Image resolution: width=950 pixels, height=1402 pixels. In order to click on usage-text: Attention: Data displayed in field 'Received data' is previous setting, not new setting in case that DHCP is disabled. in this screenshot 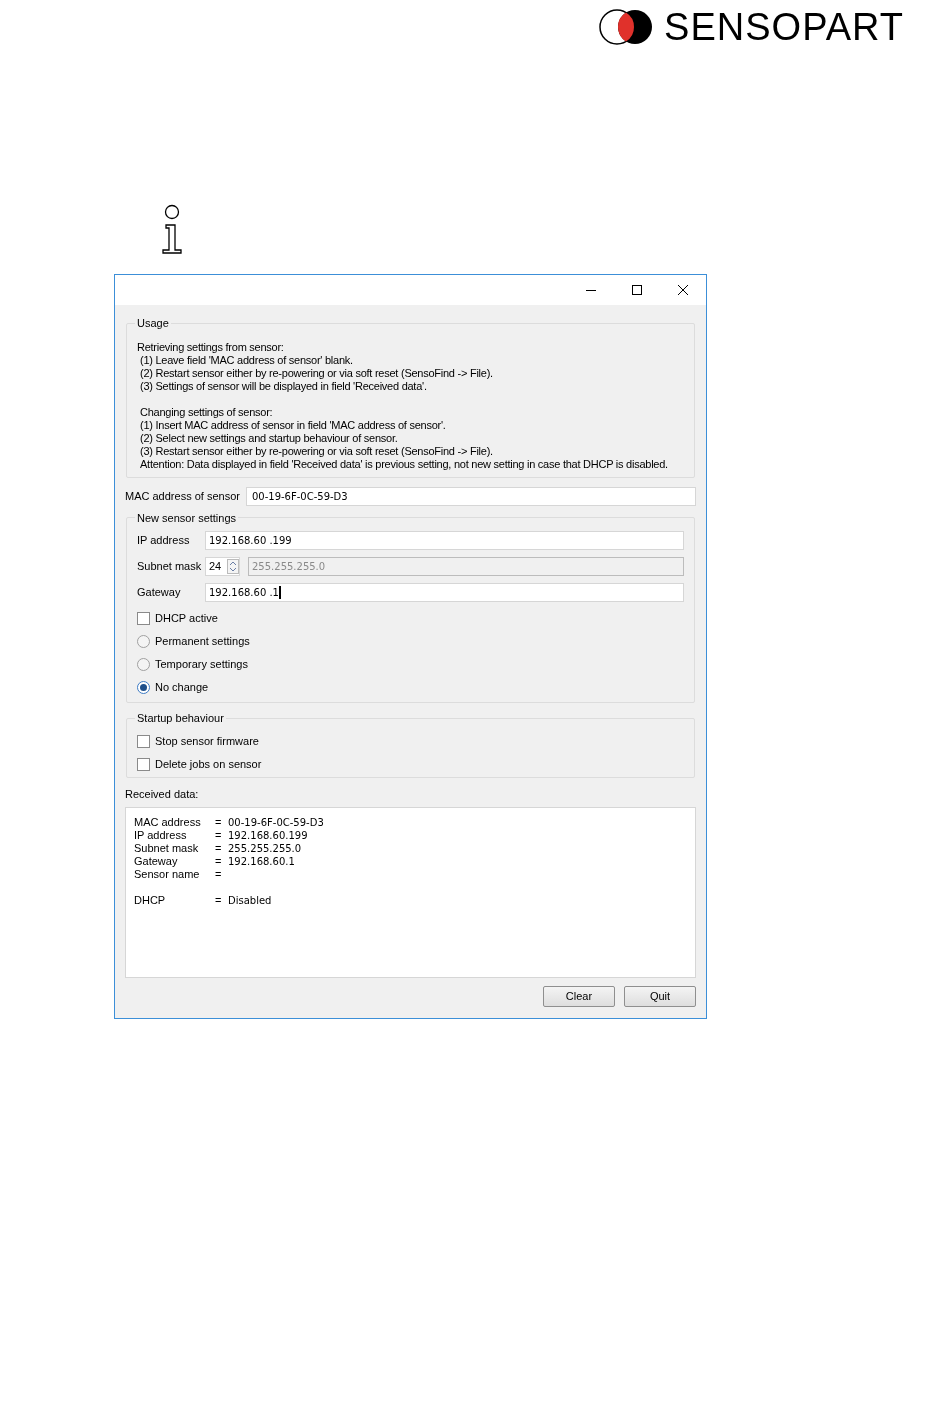, I will do `click(404, 464)`.